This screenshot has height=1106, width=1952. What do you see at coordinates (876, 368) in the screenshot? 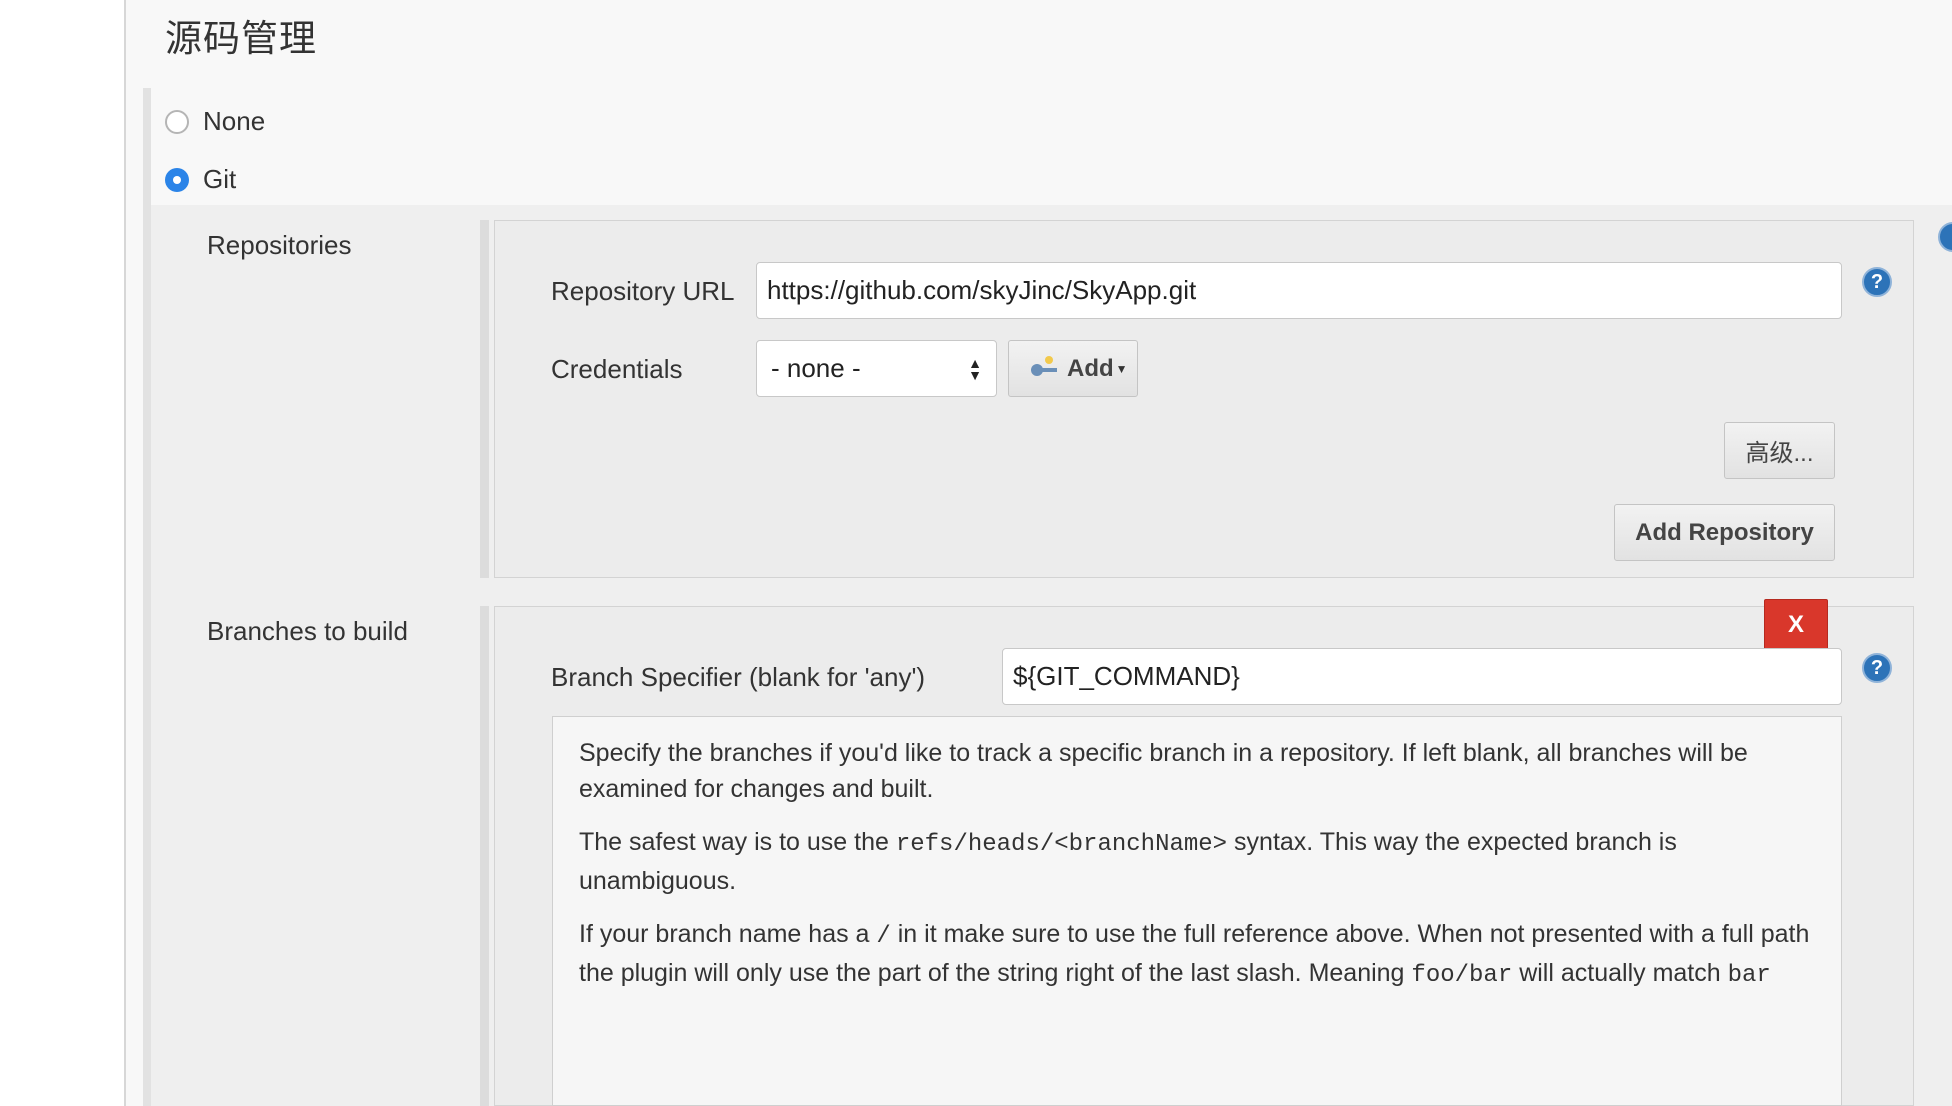
I see `credentials-select: - none - ▲ ▼` at bounding box center [876, 368].